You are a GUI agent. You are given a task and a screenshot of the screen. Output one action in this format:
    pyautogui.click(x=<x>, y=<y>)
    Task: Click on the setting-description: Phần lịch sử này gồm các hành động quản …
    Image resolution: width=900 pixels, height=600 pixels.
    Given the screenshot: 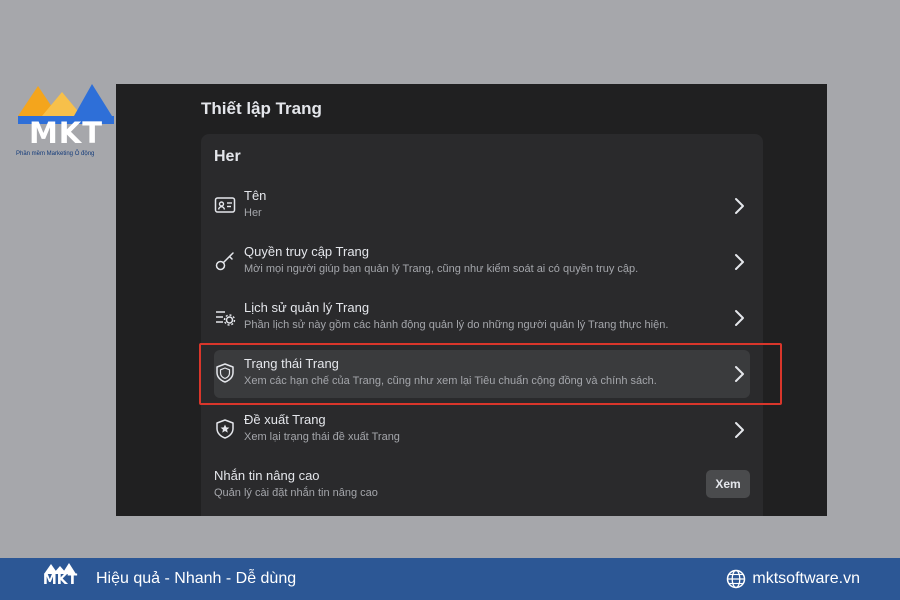 What is the action you would take?
    pyautogui.click(x=456, y=325)
    